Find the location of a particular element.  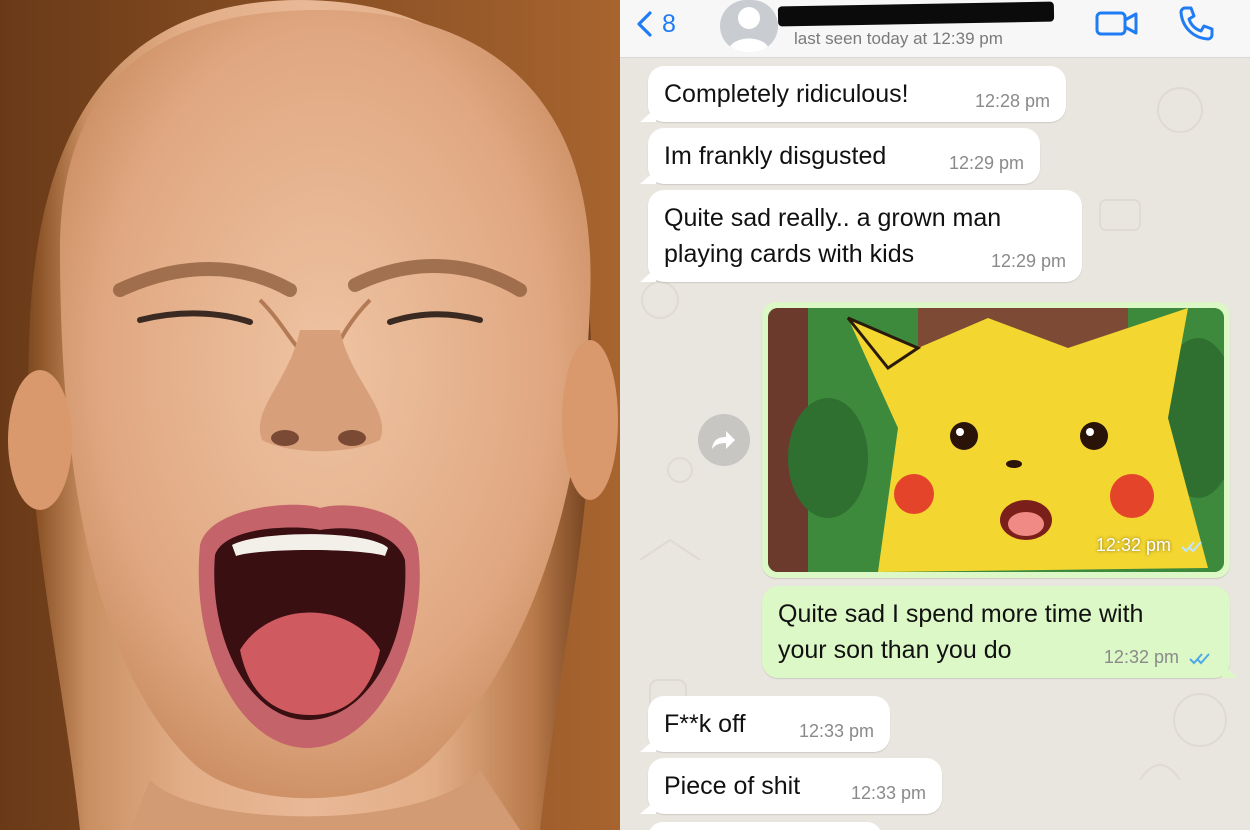

contact-name-redacted is located at coordinates (916, 14).